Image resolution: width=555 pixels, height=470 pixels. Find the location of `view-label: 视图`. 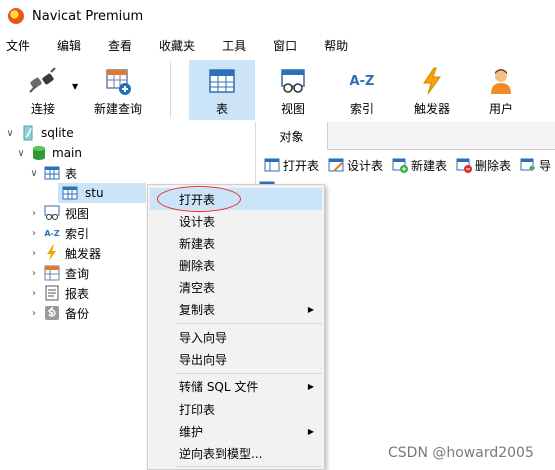

view-label: 视图 is located at coordinates (292, 109).